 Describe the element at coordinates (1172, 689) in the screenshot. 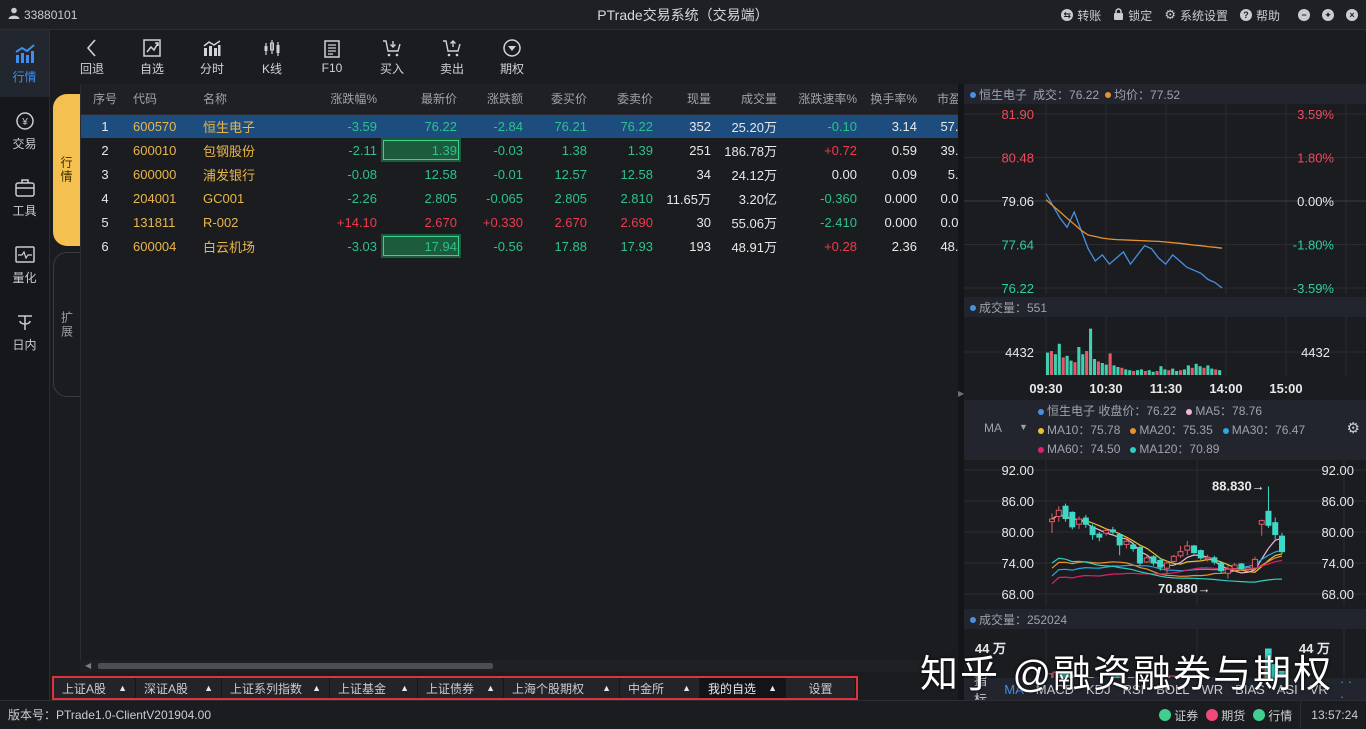

I see `indicator-tab: BOLL` at that location.